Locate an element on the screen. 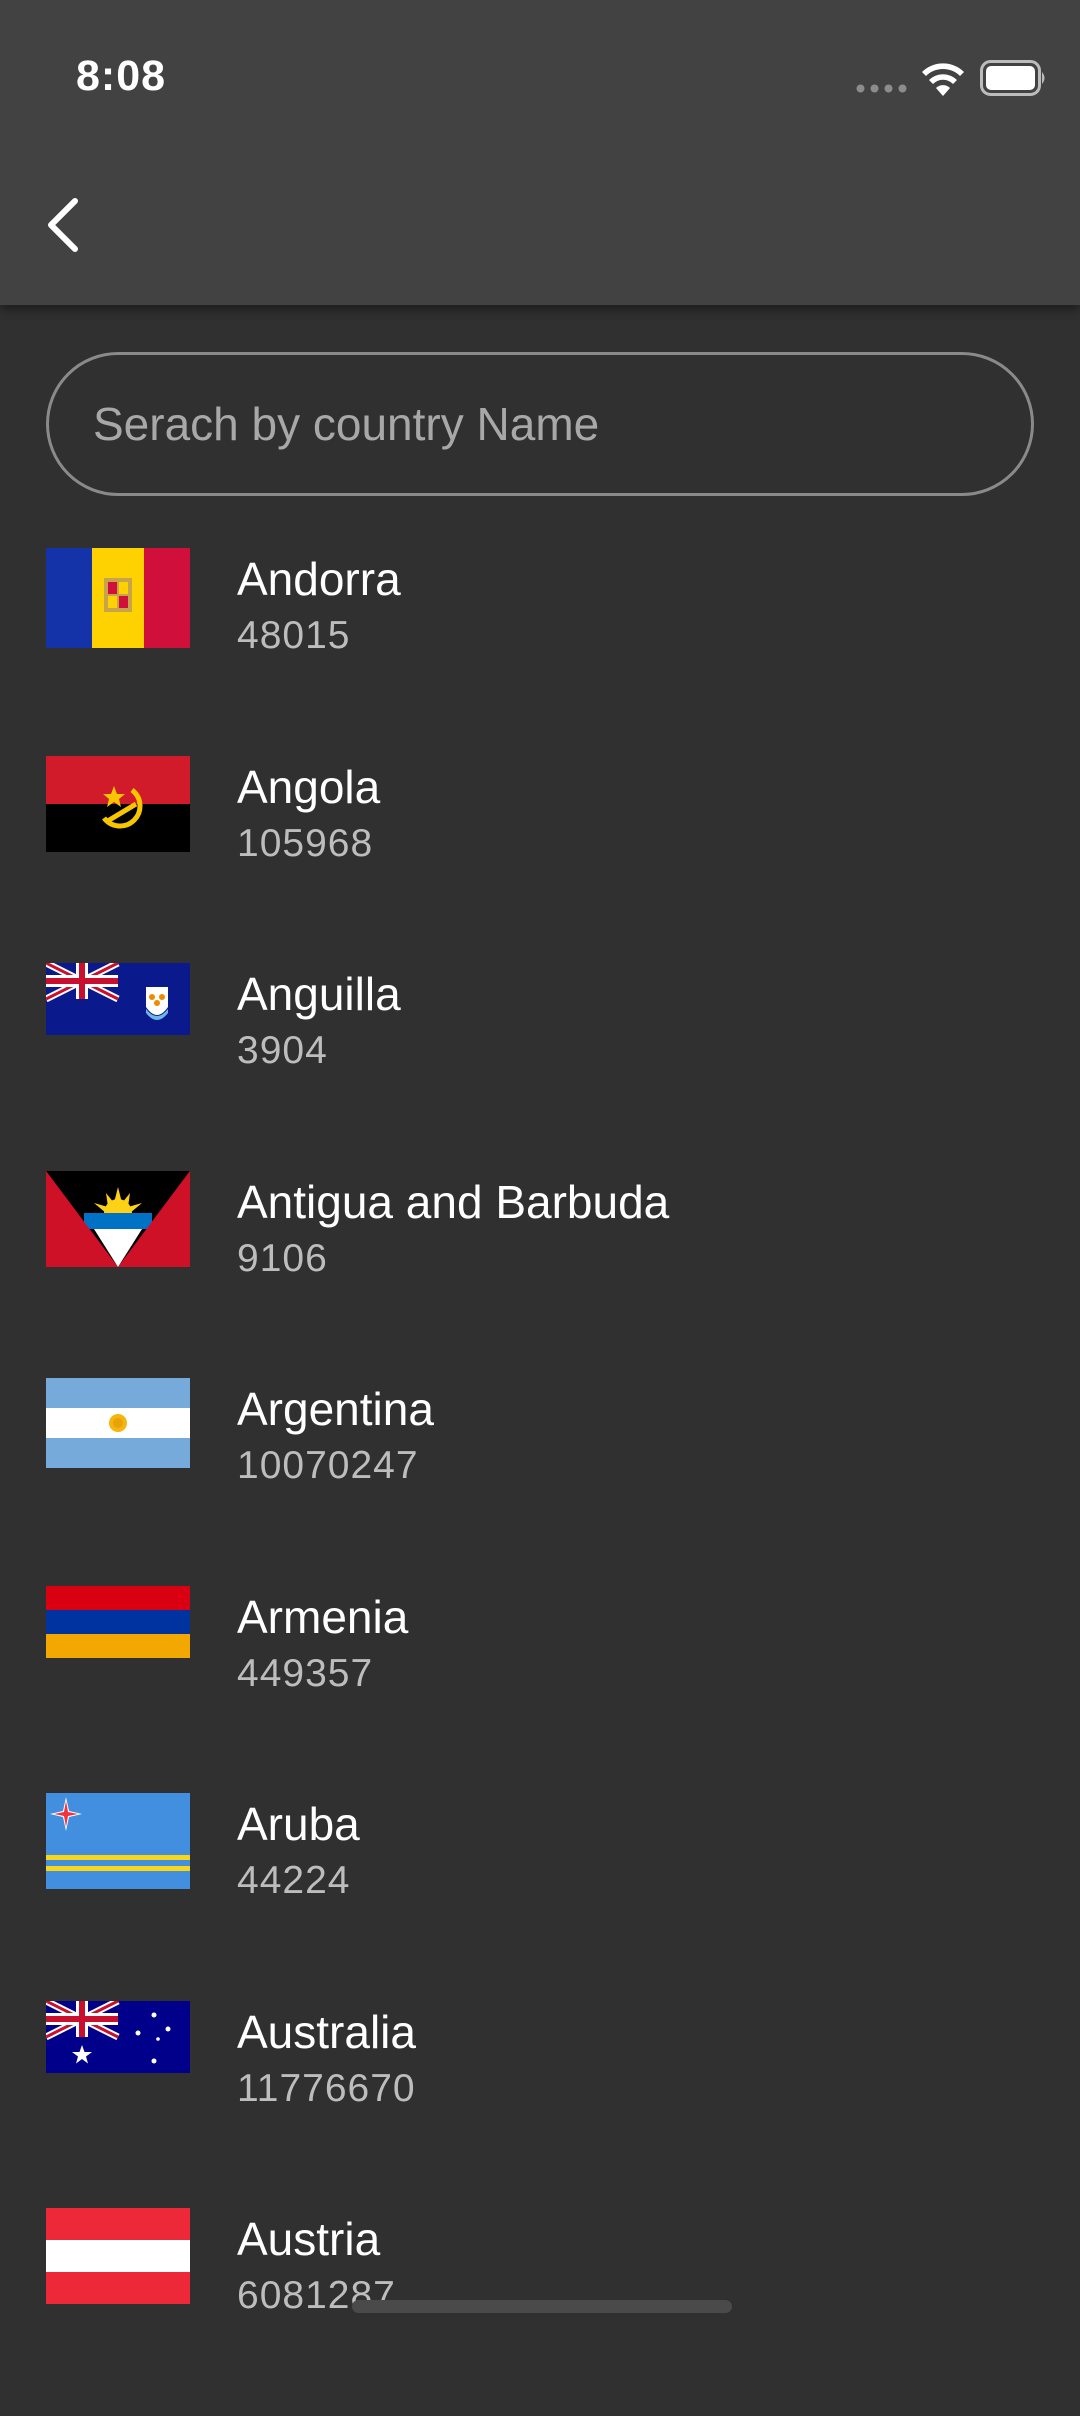  country-population: 48015 is located at coordinates (294, 635).